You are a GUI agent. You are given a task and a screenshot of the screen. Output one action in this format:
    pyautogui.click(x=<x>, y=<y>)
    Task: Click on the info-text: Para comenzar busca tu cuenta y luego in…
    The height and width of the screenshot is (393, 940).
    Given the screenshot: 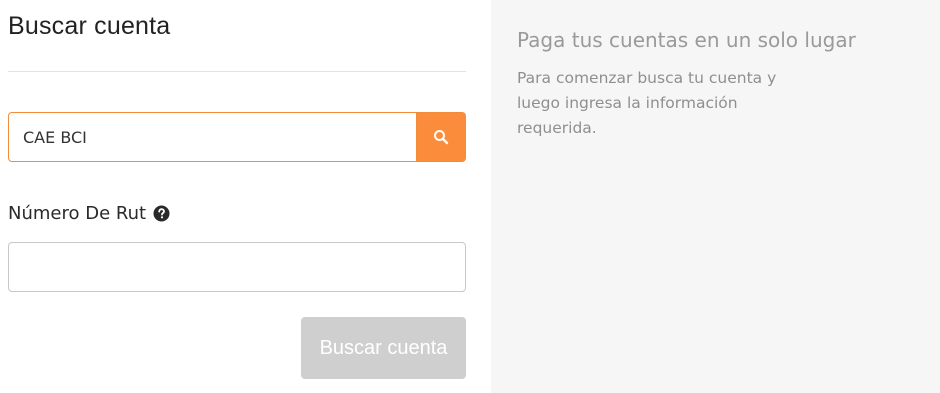 What is the action you would take?
    pyautogui.click(x=647, y=103)
    